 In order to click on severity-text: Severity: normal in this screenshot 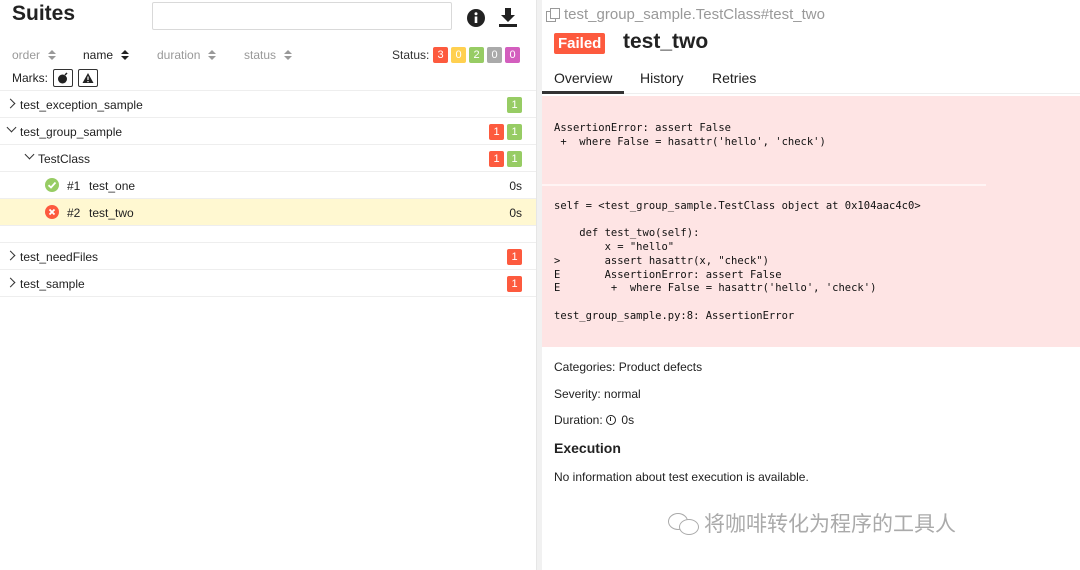, I will do `click(597, 394)`.